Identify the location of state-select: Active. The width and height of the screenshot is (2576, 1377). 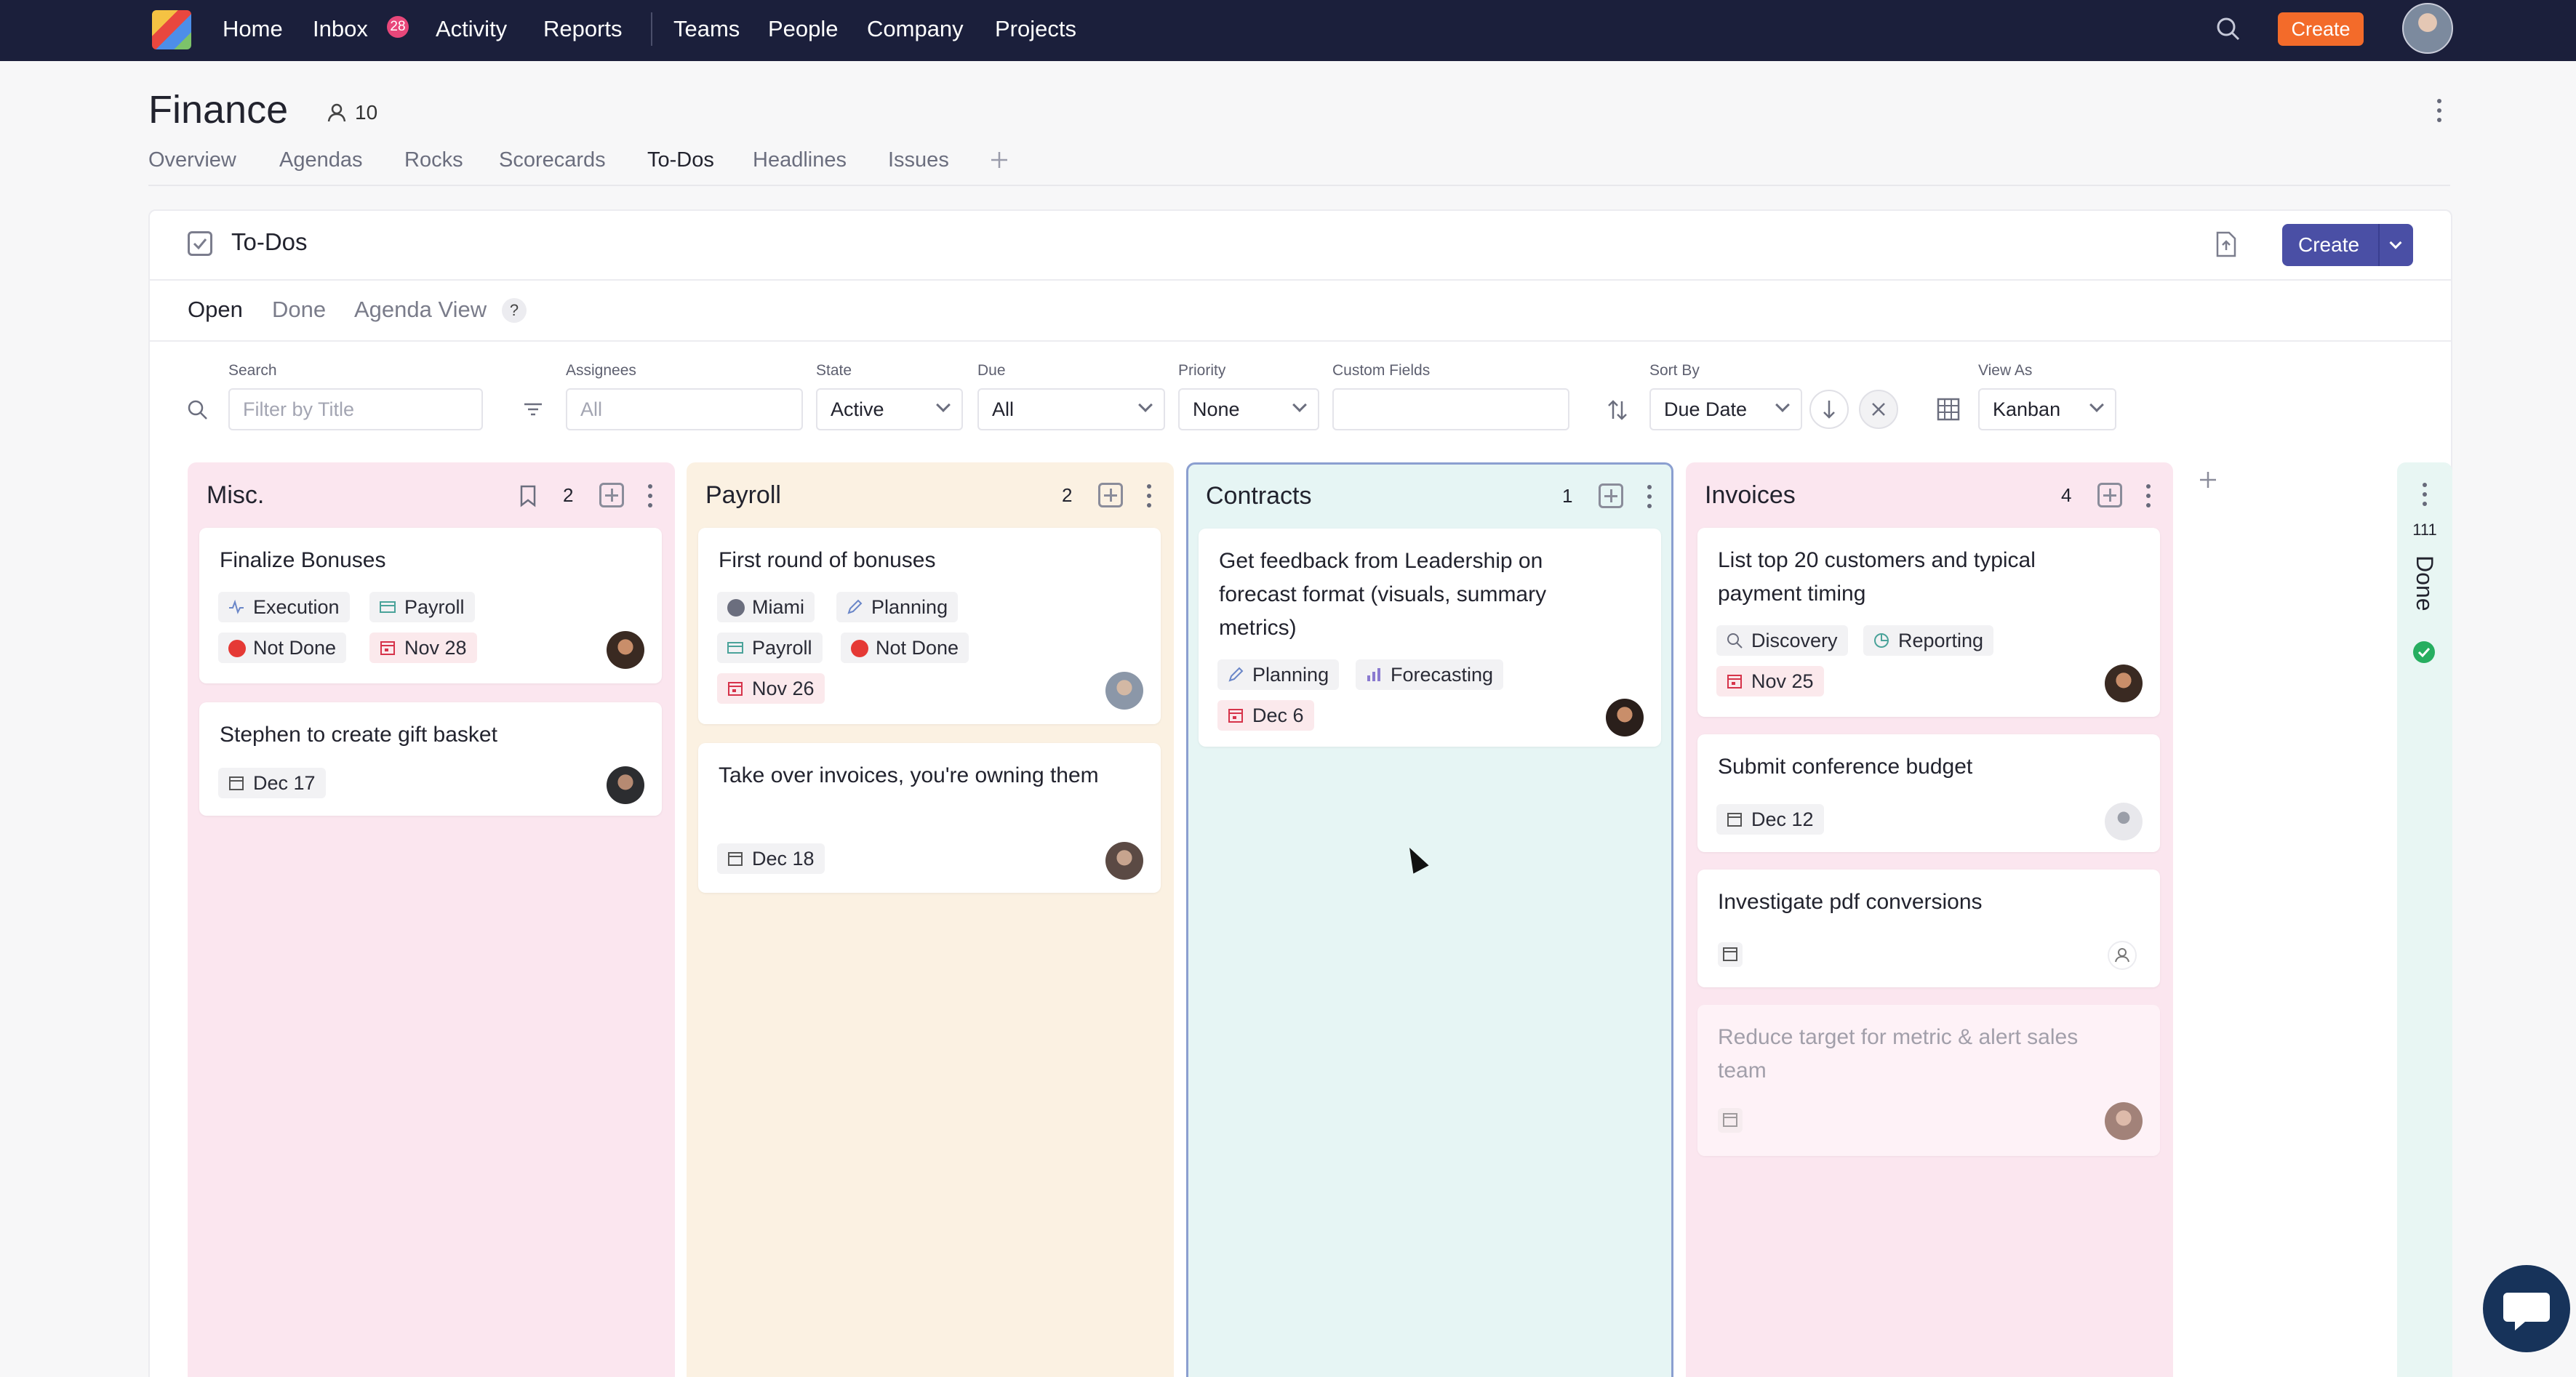
(889, 409).